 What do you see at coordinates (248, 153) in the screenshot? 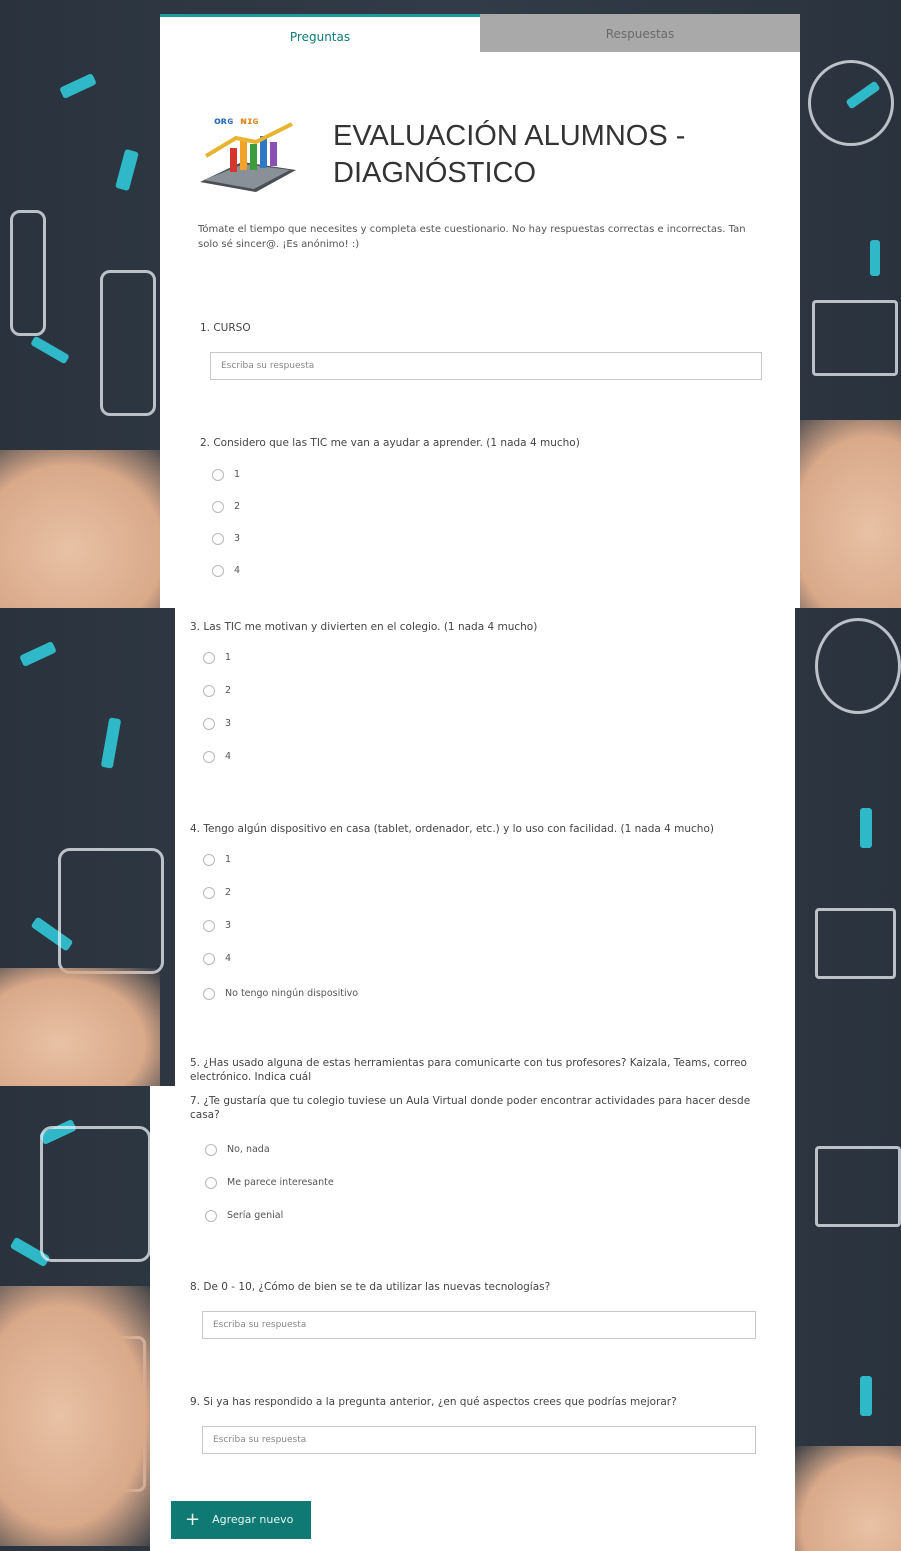
I see `form-logo: oʀɢ ɴɪɢ` at bounding box center [248, 153].